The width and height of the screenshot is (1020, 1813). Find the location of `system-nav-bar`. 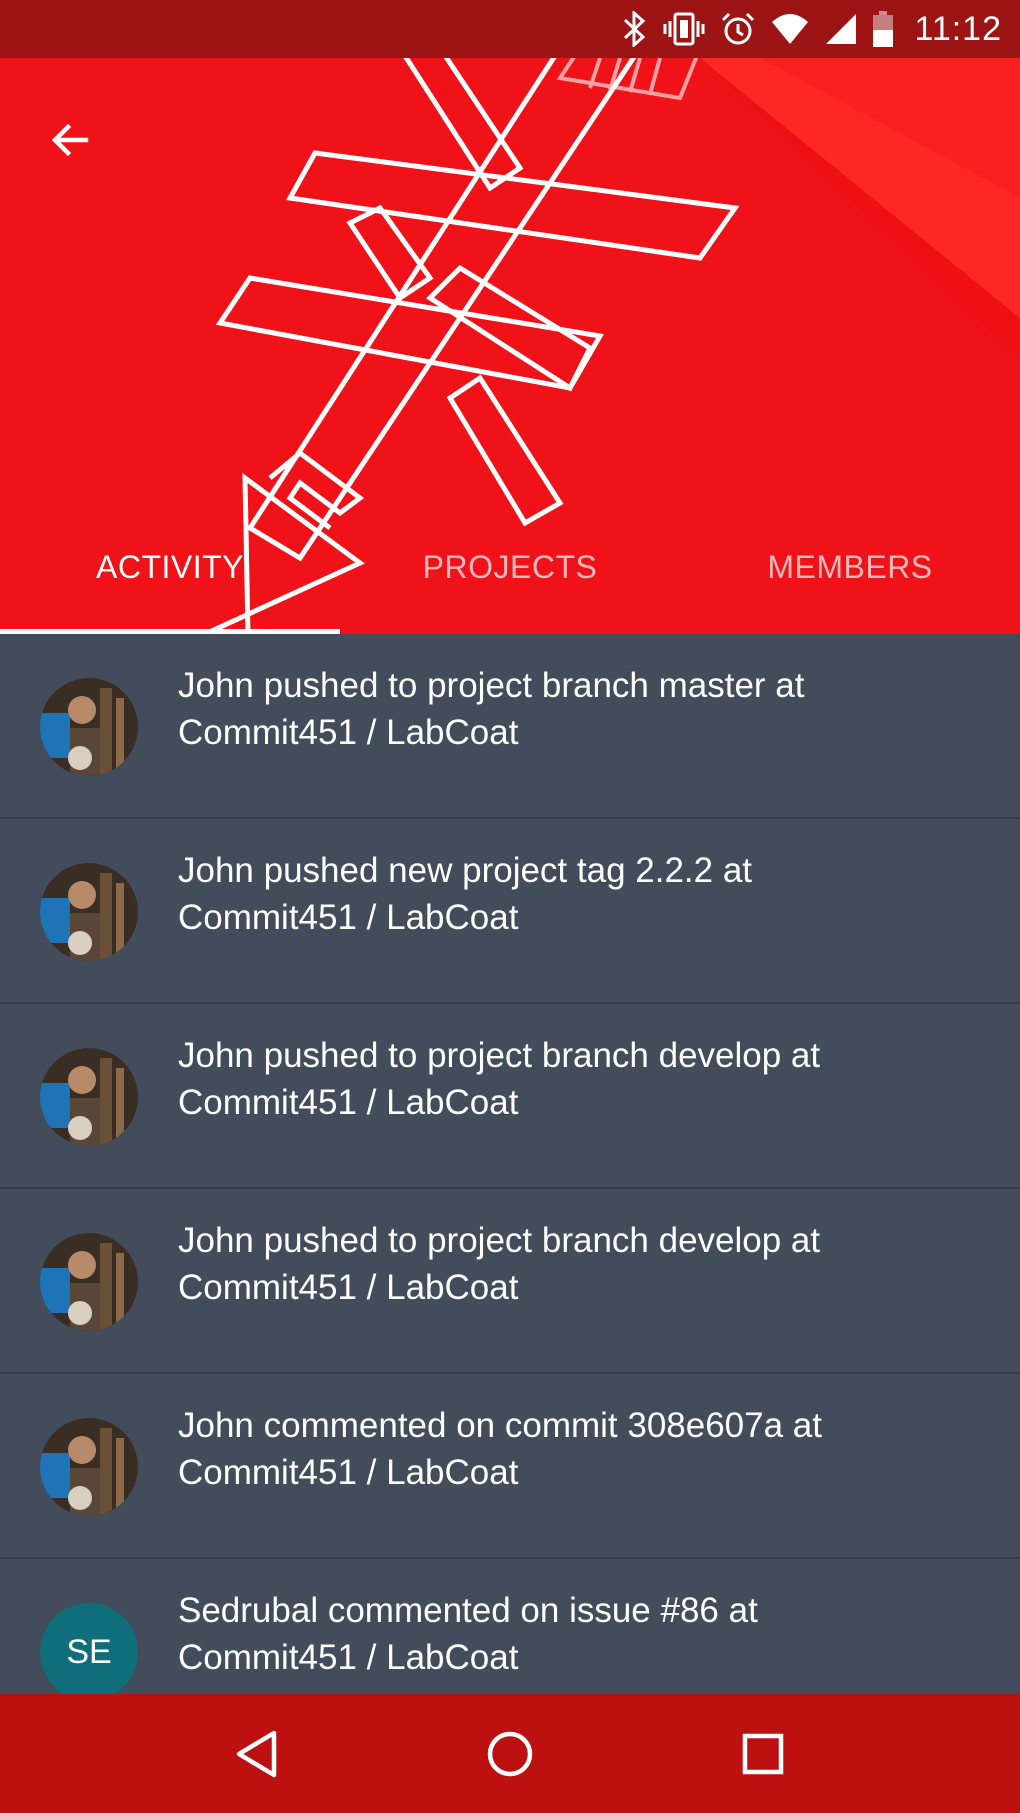

system-nav-bar is located at coordinates (510, 1753).